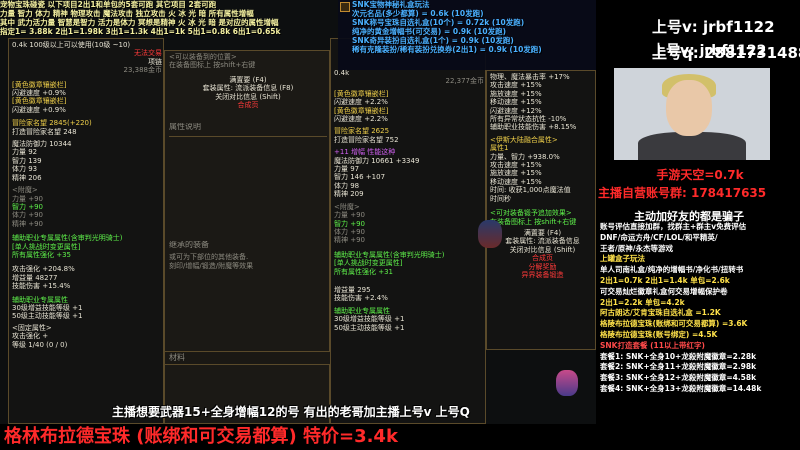  I want to click on snk-gem-icon, so click(345, 7).